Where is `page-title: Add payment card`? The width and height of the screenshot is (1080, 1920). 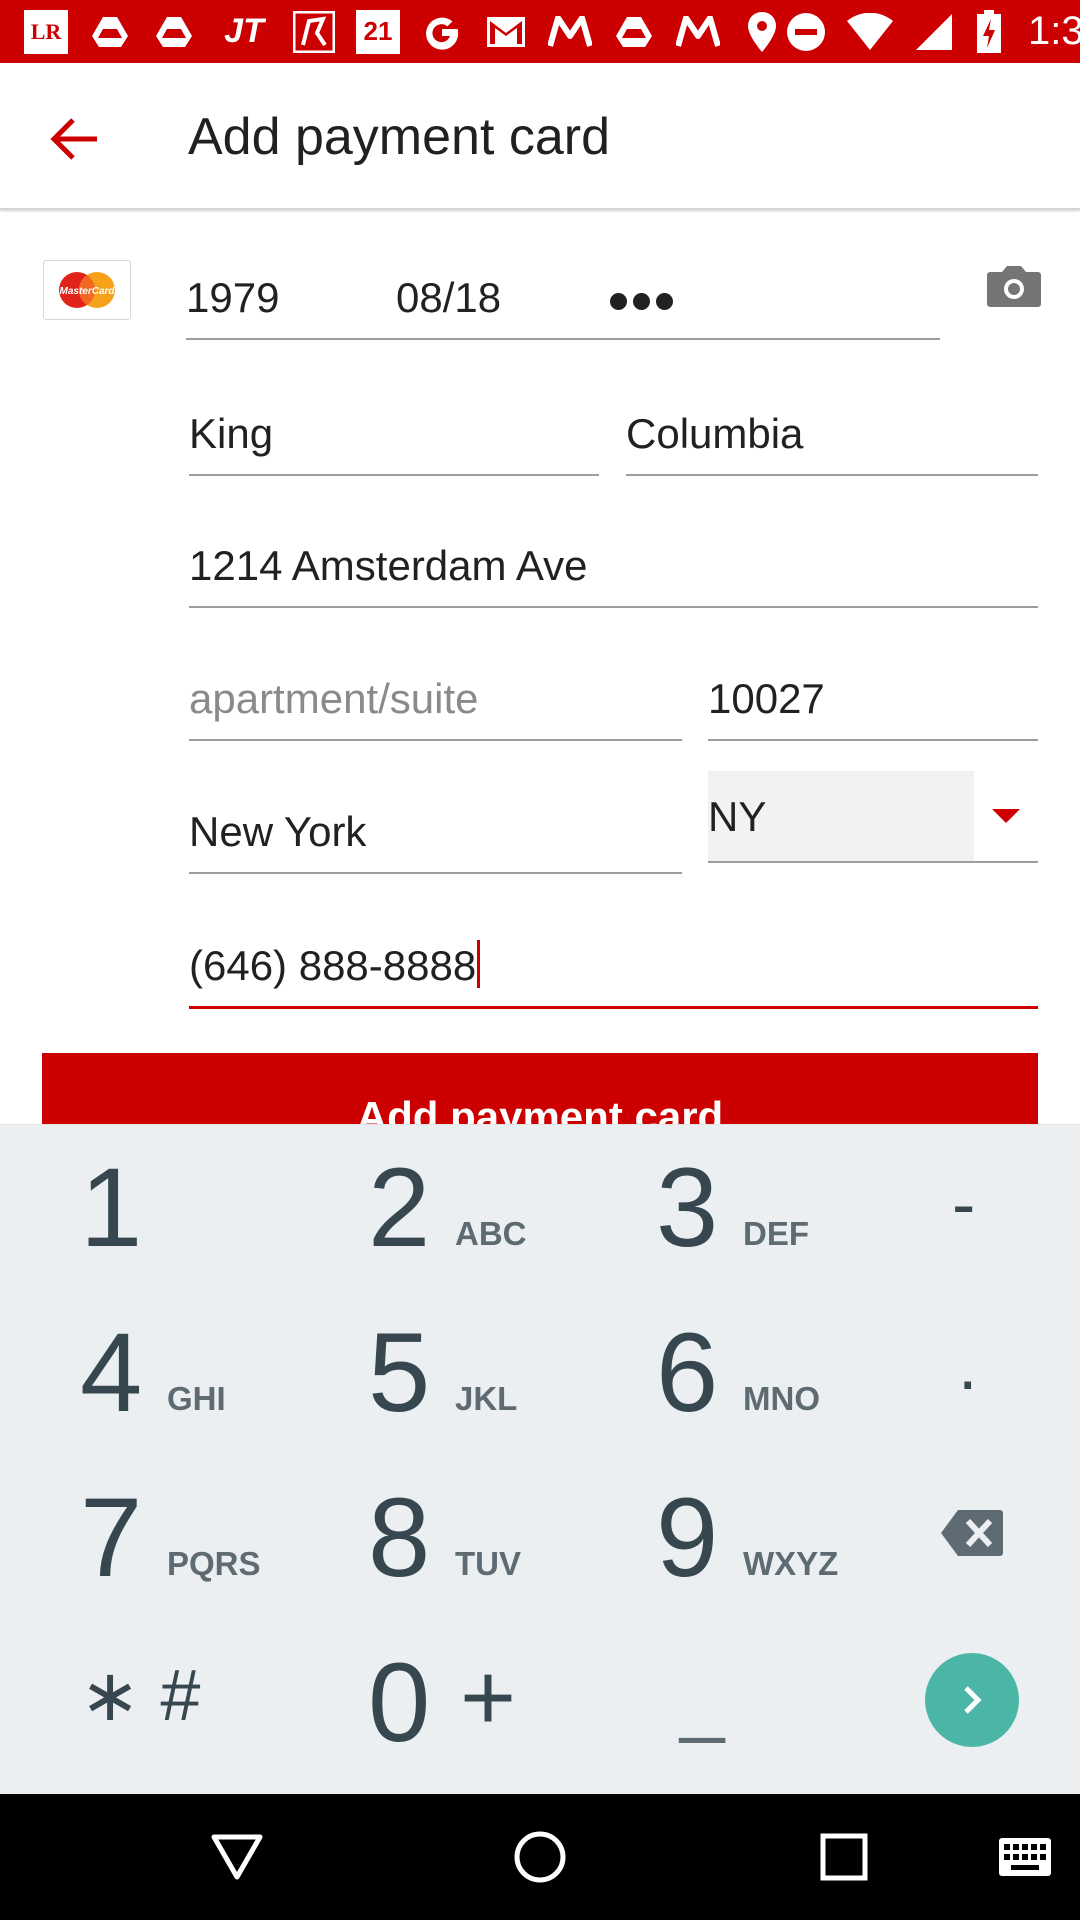 page-title: Add payment card is located at coordinates (399, 137).